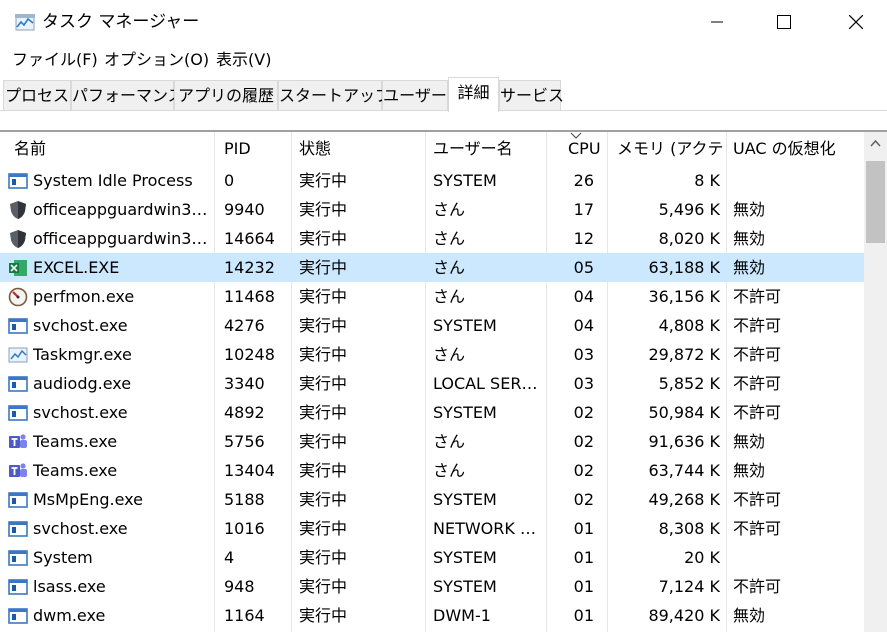 The height and width of the screenshot is (632, 887). What do you see at coordinates (432, 557) in the screenshot?
I see `table-row: System 4 実行中 SYSTEM 01 20 K` at bounding box center [432, 557].